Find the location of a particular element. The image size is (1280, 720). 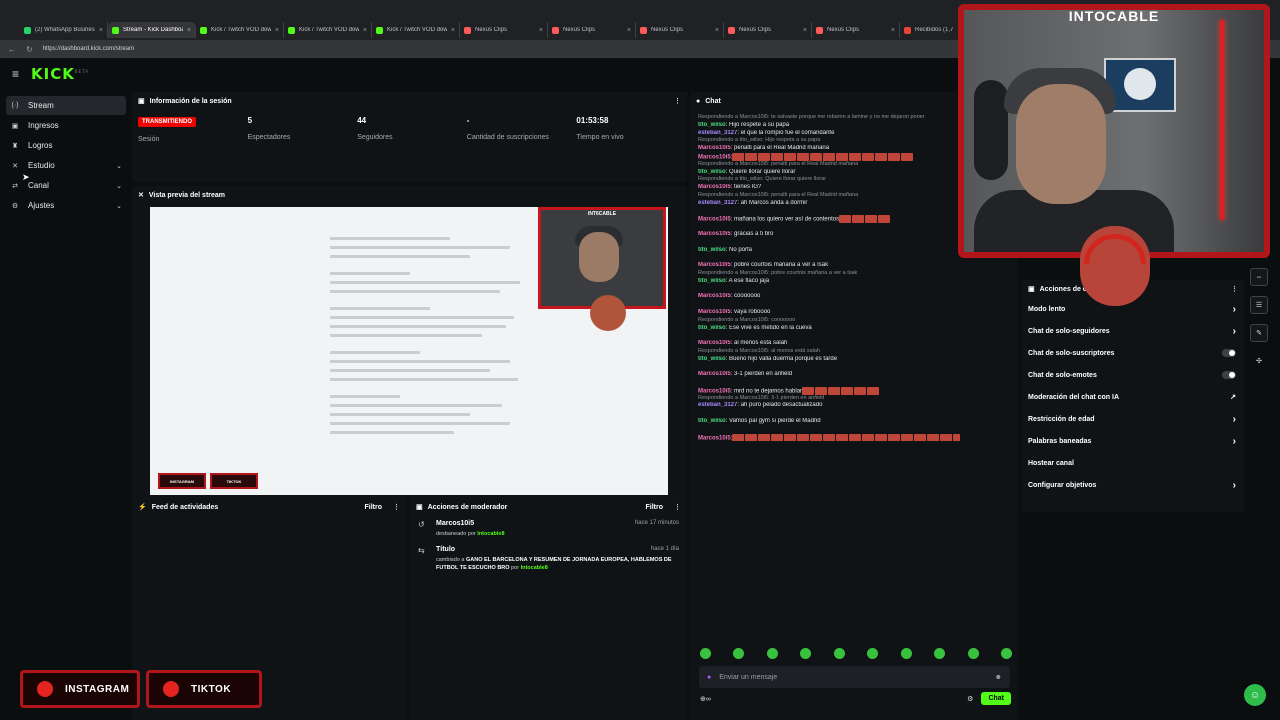

channel-action-label: Palabras baneadas is located at coordinates (1060, 441).